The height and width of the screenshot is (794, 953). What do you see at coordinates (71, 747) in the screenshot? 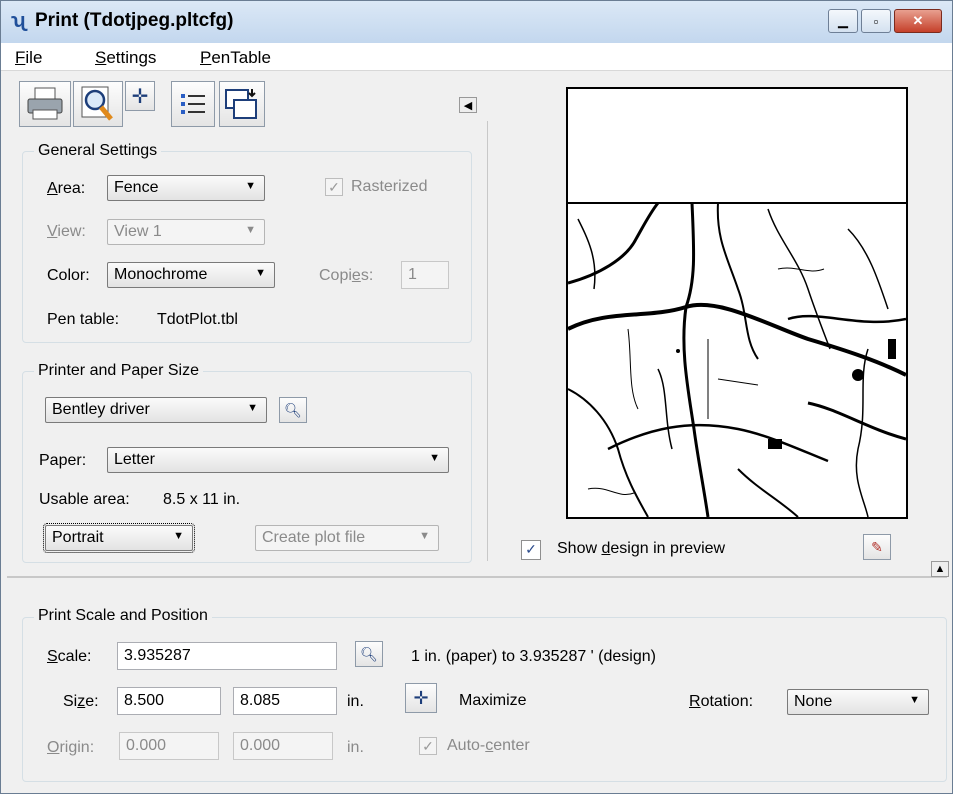
I see `origin-label: Origin:` at bounding box center [71, 747].